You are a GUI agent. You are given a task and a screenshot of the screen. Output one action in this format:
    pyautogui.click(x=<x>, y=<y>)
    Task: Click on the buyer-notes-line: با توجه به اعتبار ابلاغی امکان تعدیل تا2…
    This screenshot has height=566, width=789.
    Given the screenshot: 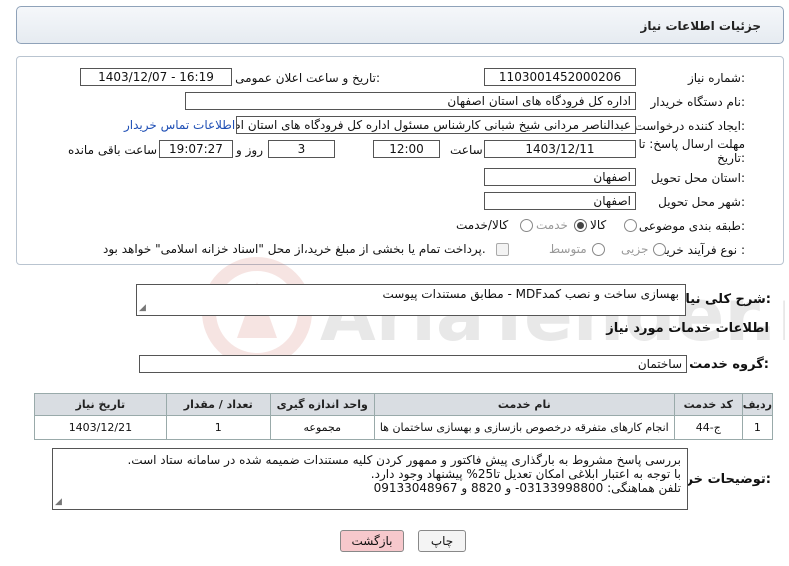 What is the action you would take?
    pyautogui.click(x=525, y=474)
    